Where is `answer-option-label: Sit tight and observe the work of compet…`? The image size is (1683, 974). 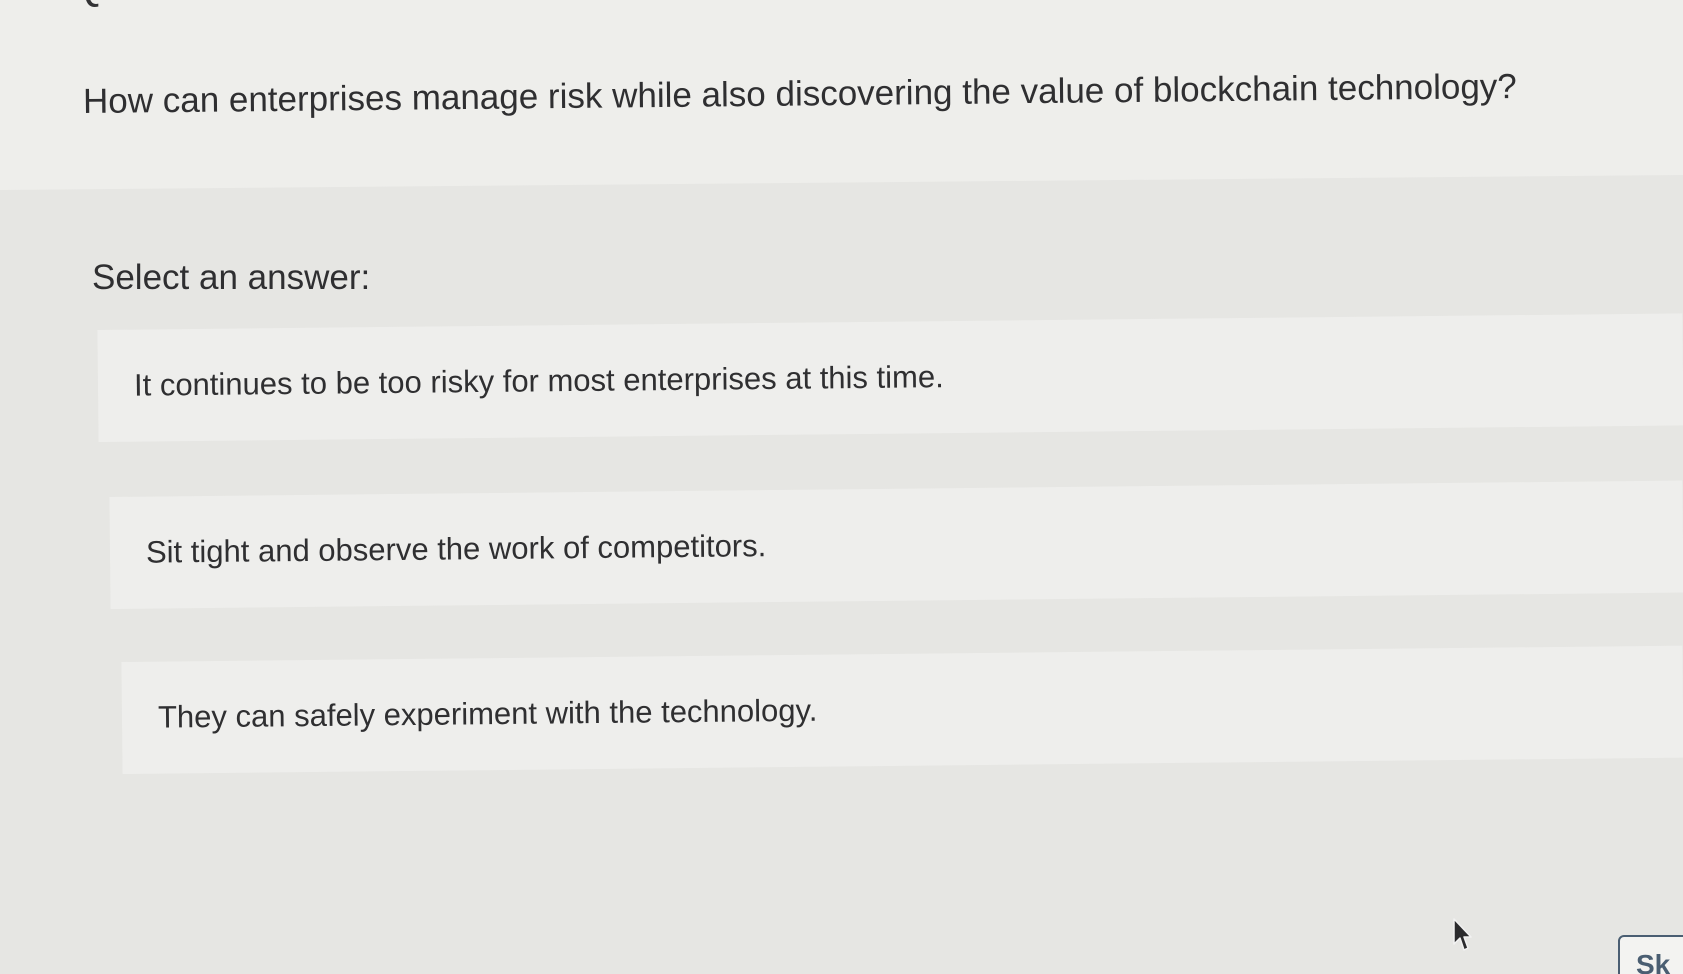 answer-option-label: Sit tight and observe the work of compet… is located at coordinates (456, 549).